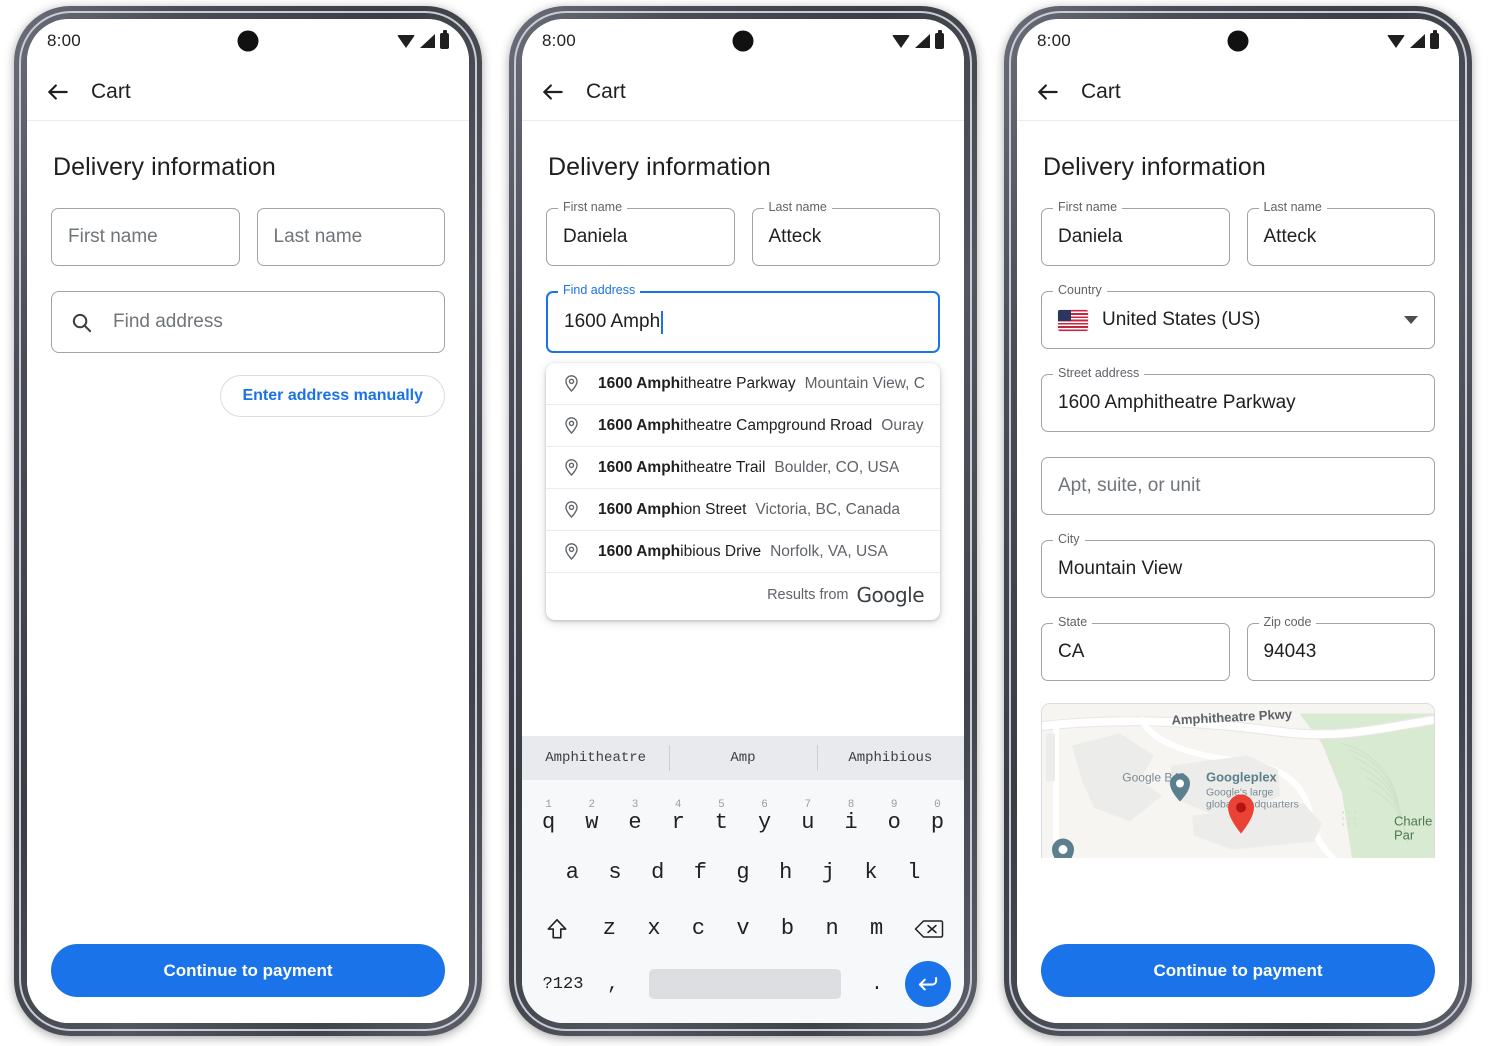 The width and height of the screenshot is (1500, 1046). I want to click on key-label: x, so click(654, 928).